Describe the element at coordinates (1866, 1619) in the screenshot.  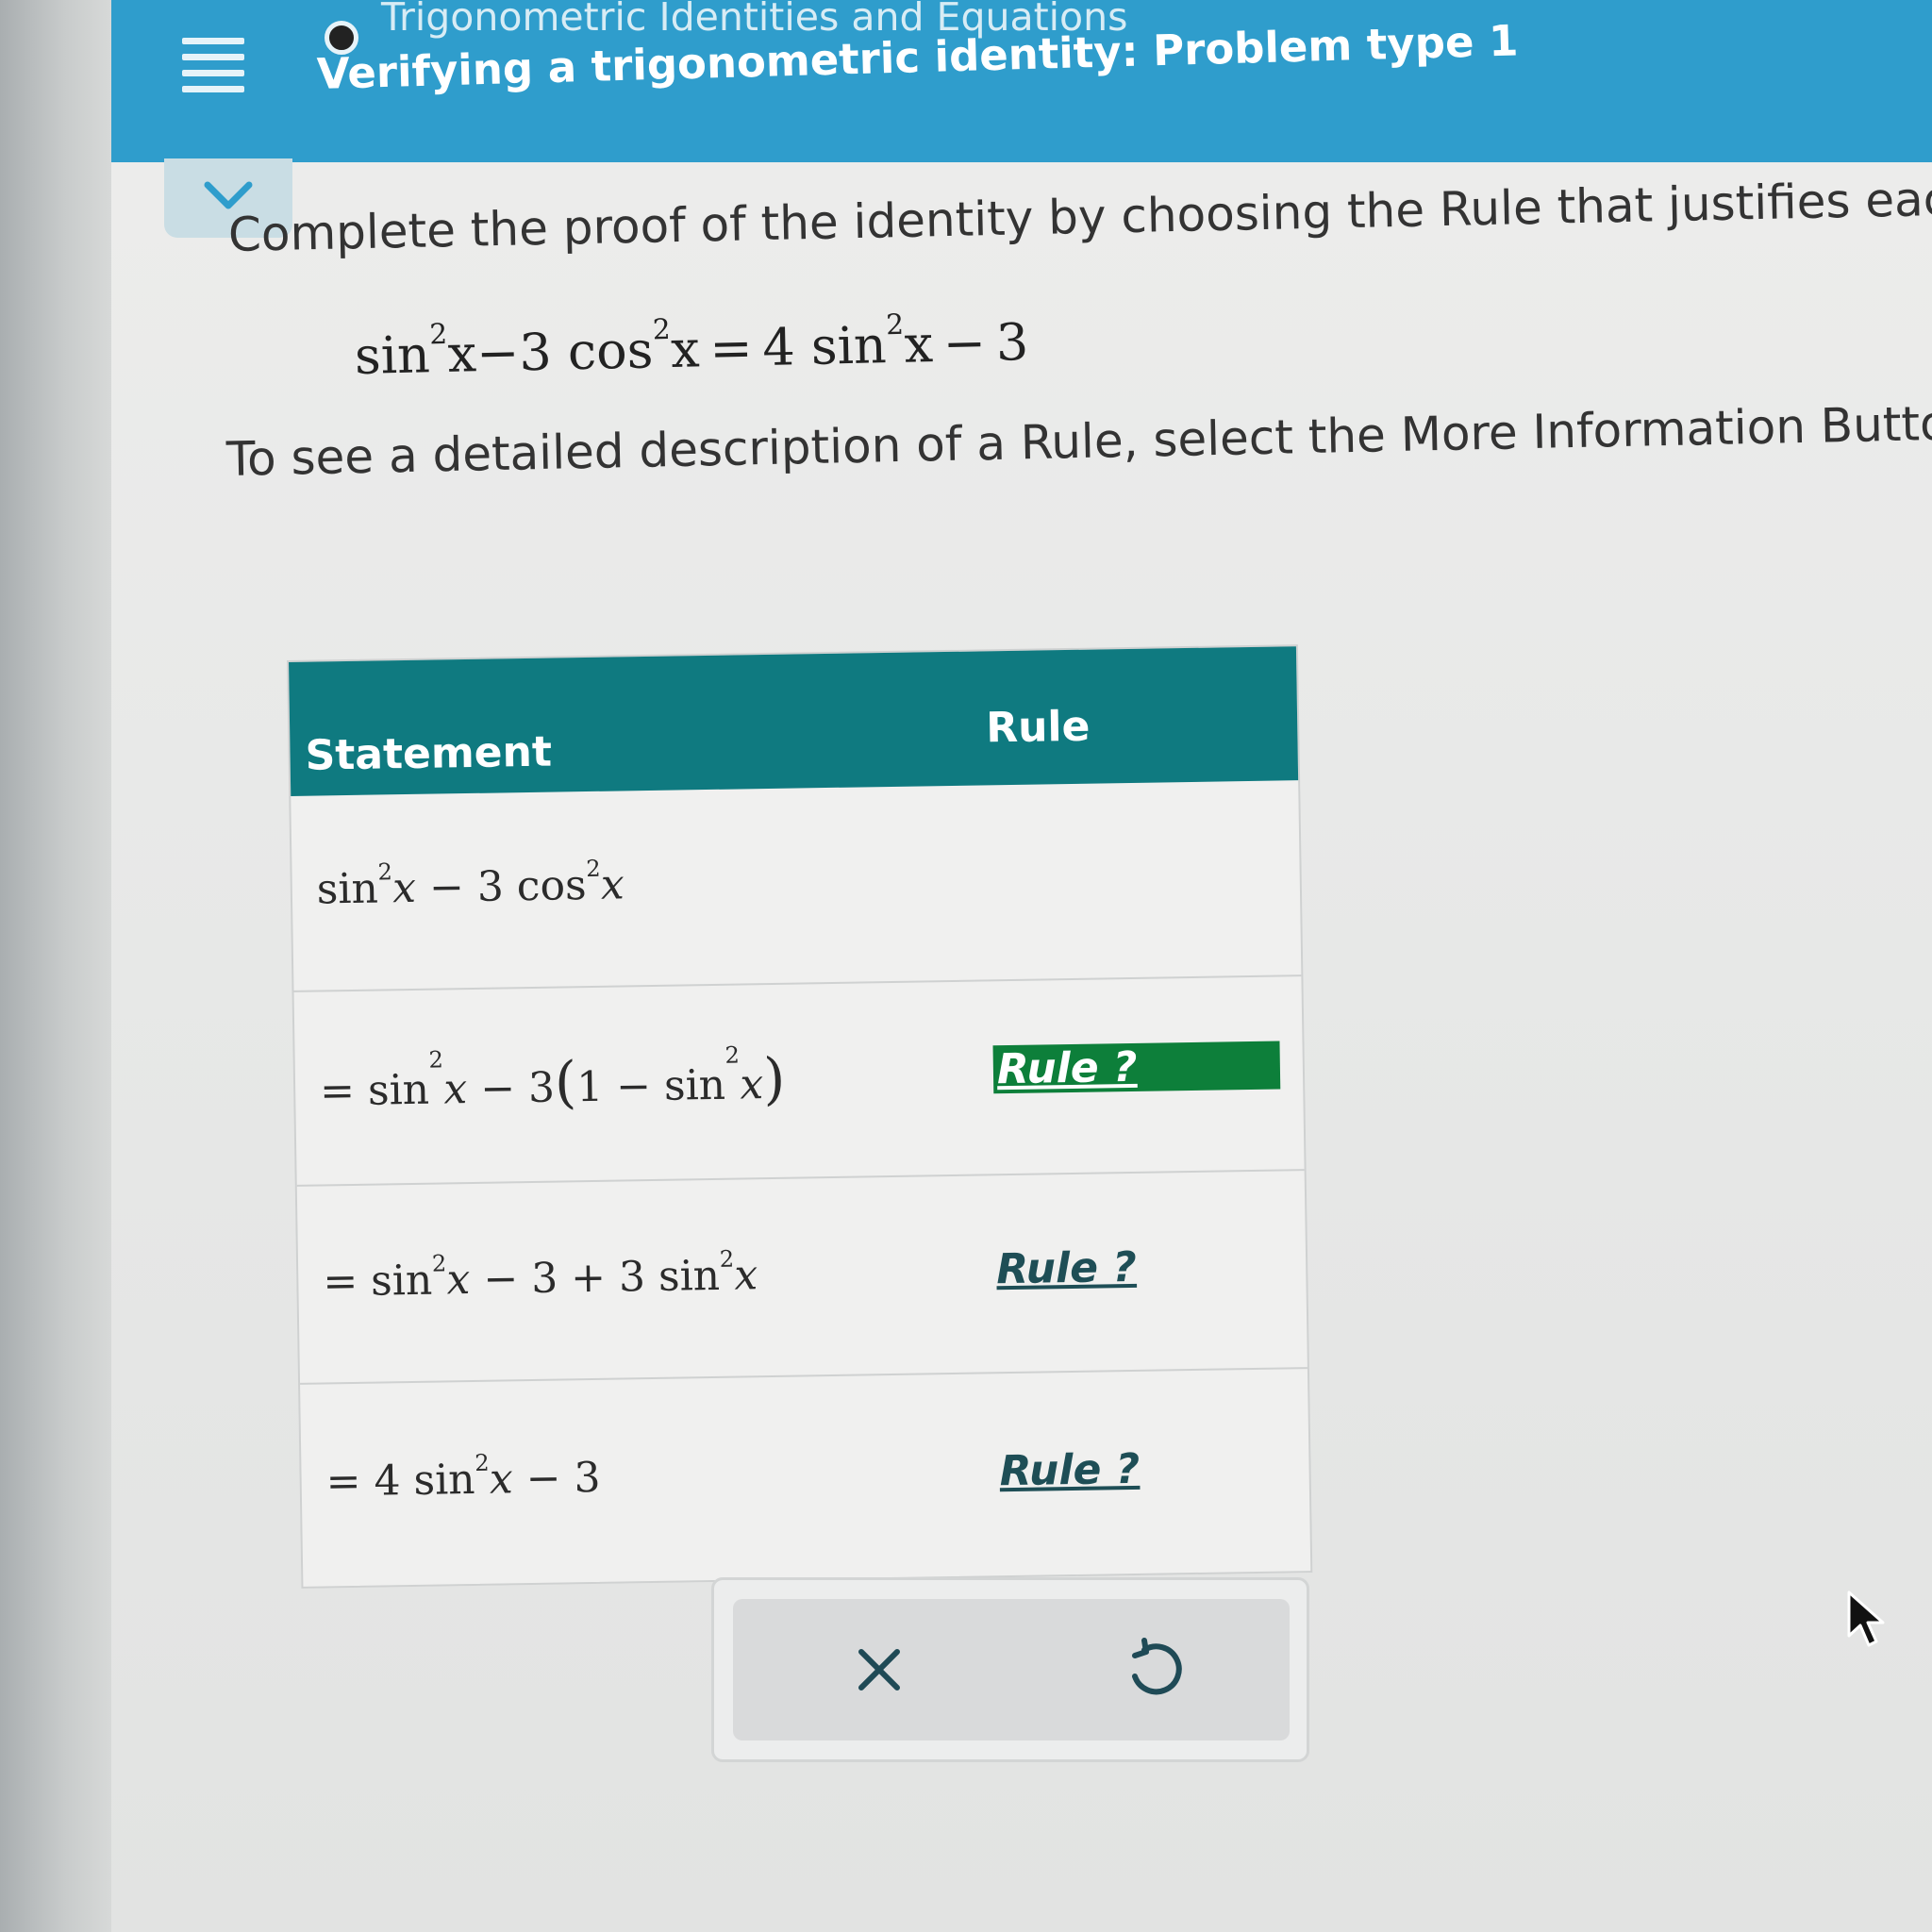
I see `mouse-cursor-icon` at that location.